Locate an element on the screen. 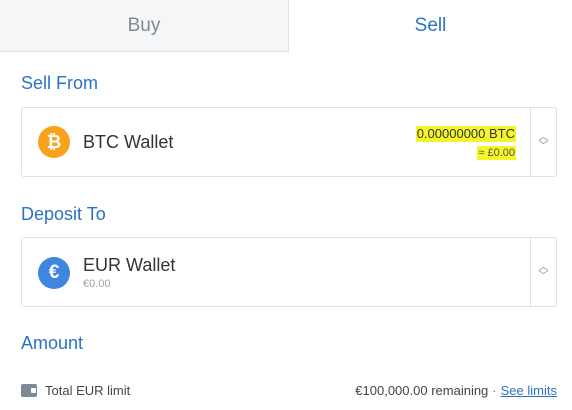  bitcoin-icon: ₿ is located at coordinates (54, 142).